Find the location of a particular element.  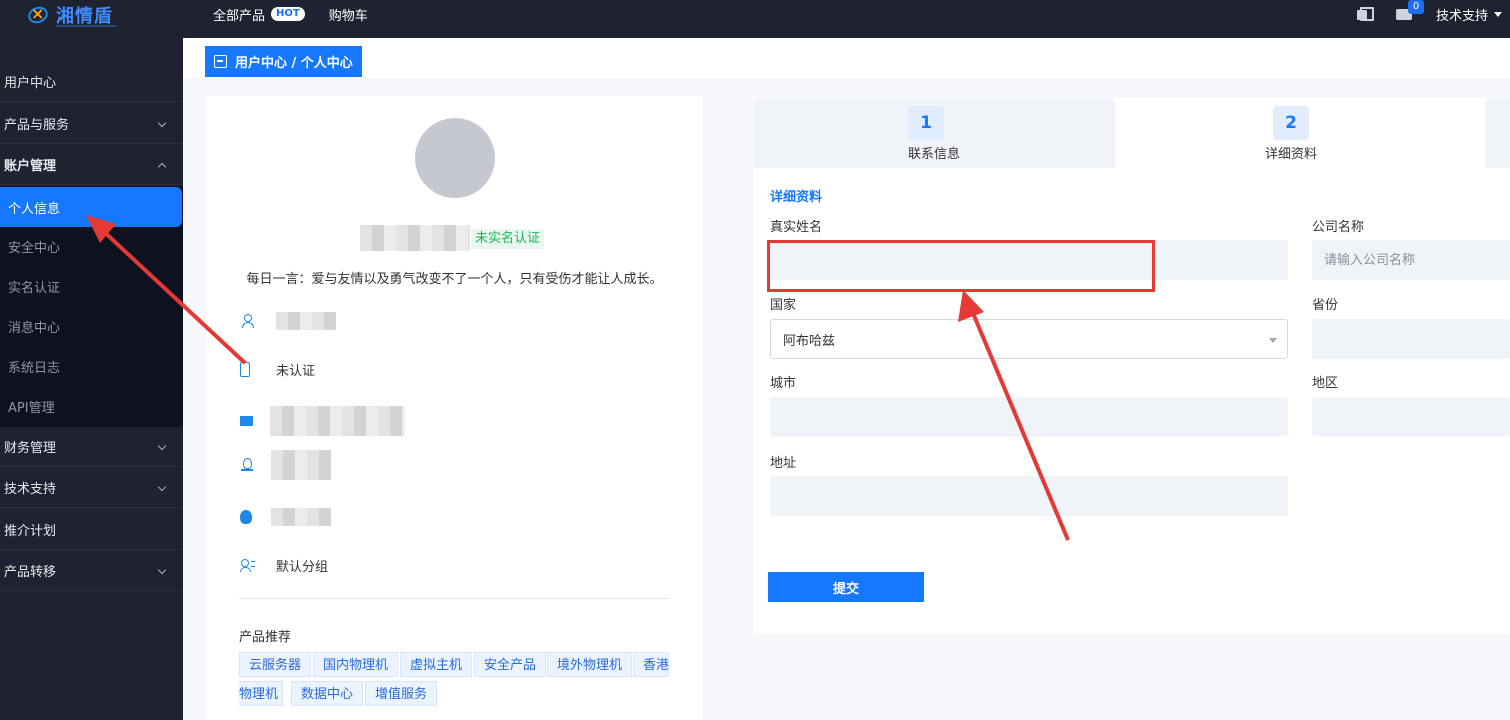

submit-button: 提交 is located at coordinates (846, 587).